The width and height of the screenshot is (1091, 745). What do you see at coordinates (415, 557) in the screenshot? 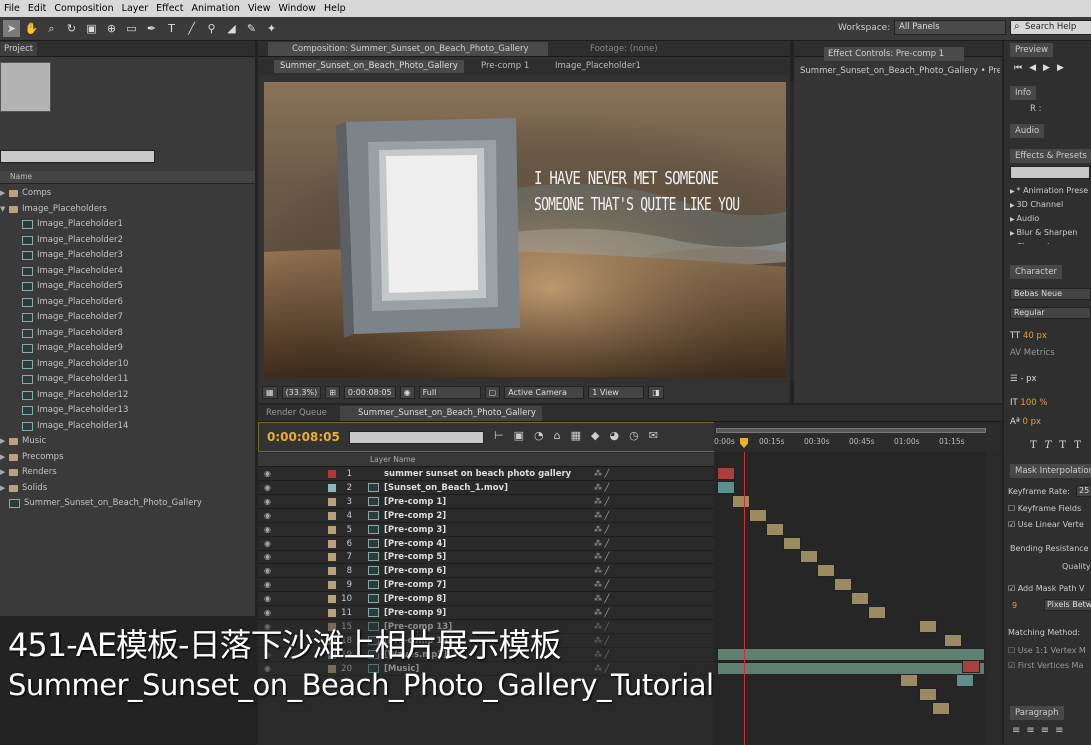
I see `layer-name: [Pre-comp 5]` at bounding box center [415, 557].